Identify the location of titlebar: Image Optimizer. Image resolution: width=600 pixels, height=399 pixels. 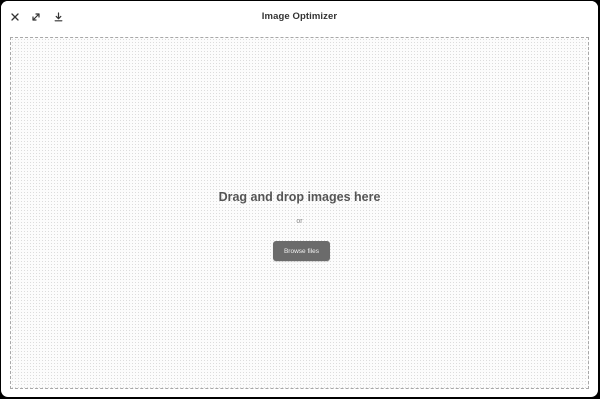
(299, 17).